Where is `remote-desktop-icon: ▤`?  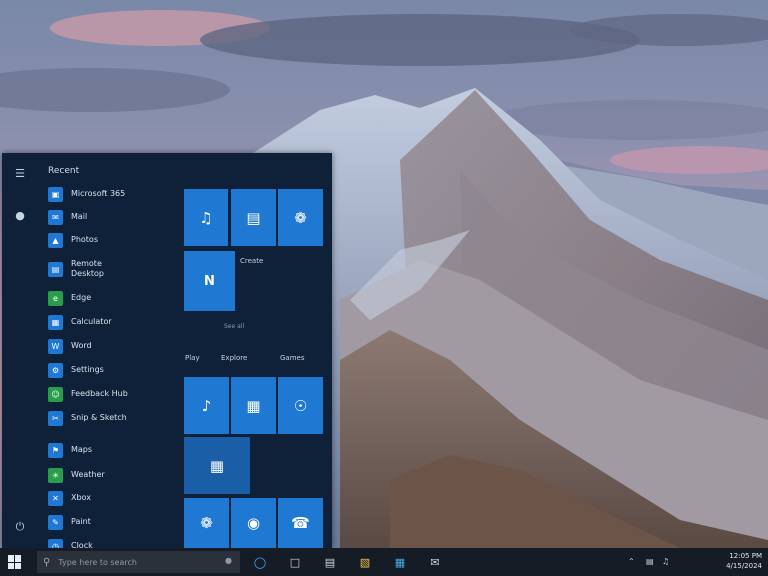 remote-desktop-icon: ▤ is located at coordinates (55, 269).